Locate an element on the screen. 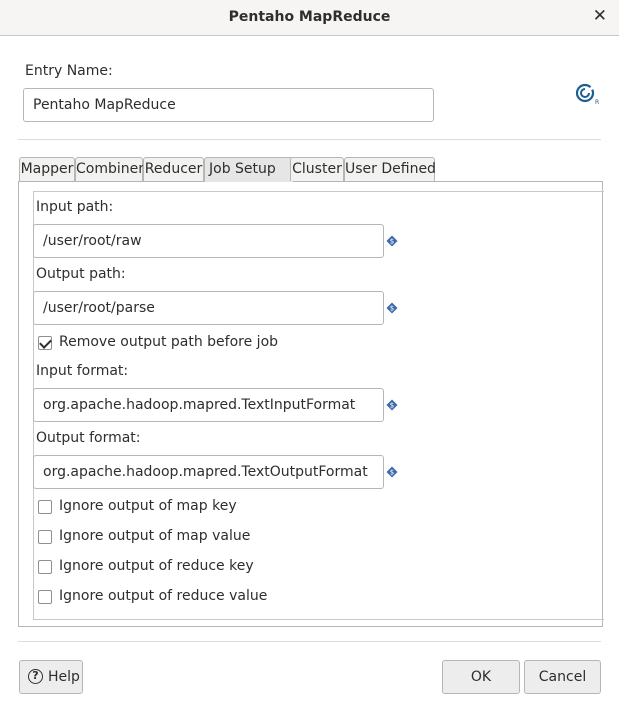 The width and height of the screenshot is (619, 714). input-path-label: Input path: is located at coordinates (75, 207).